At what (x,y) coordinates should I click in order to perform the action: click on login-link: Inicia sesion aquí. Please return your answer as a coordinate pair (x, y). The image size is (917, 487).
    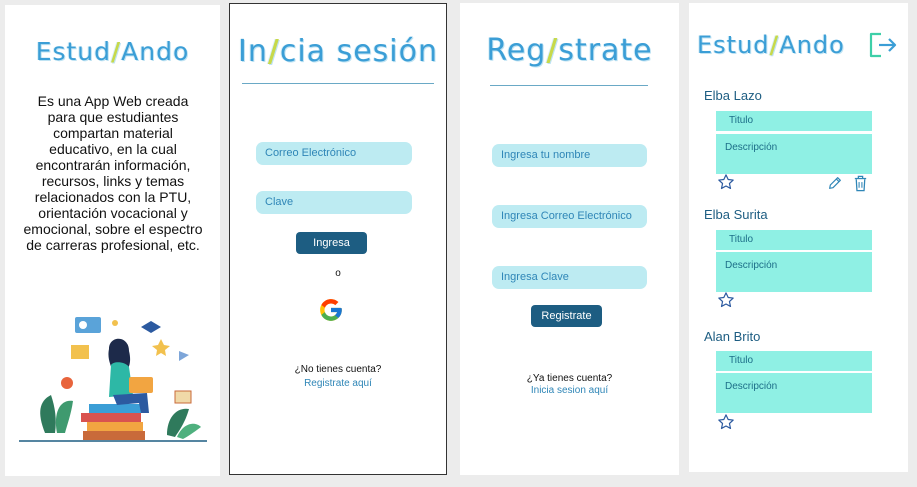
    Looking at the image, I should click on (569, 390).